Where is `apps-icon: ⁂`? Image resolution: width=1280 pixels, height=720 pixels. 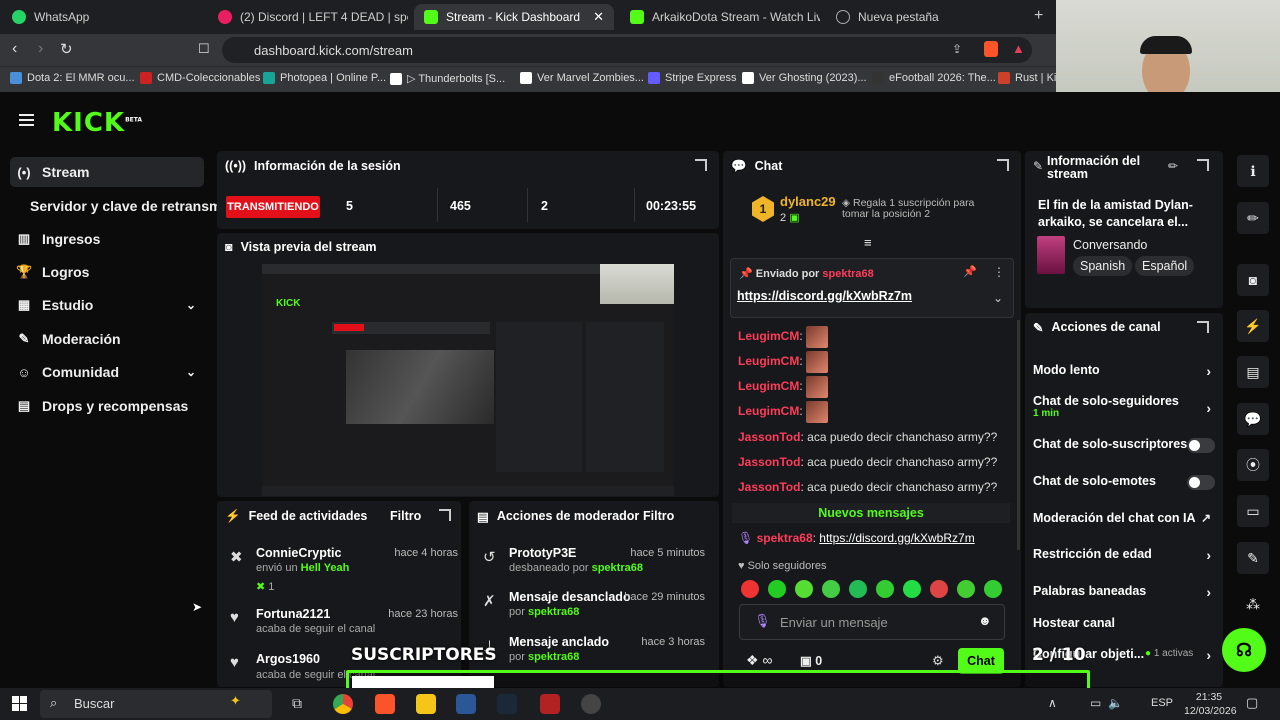
apps-icon: ⁂ is located at coordinates (1253, 604).